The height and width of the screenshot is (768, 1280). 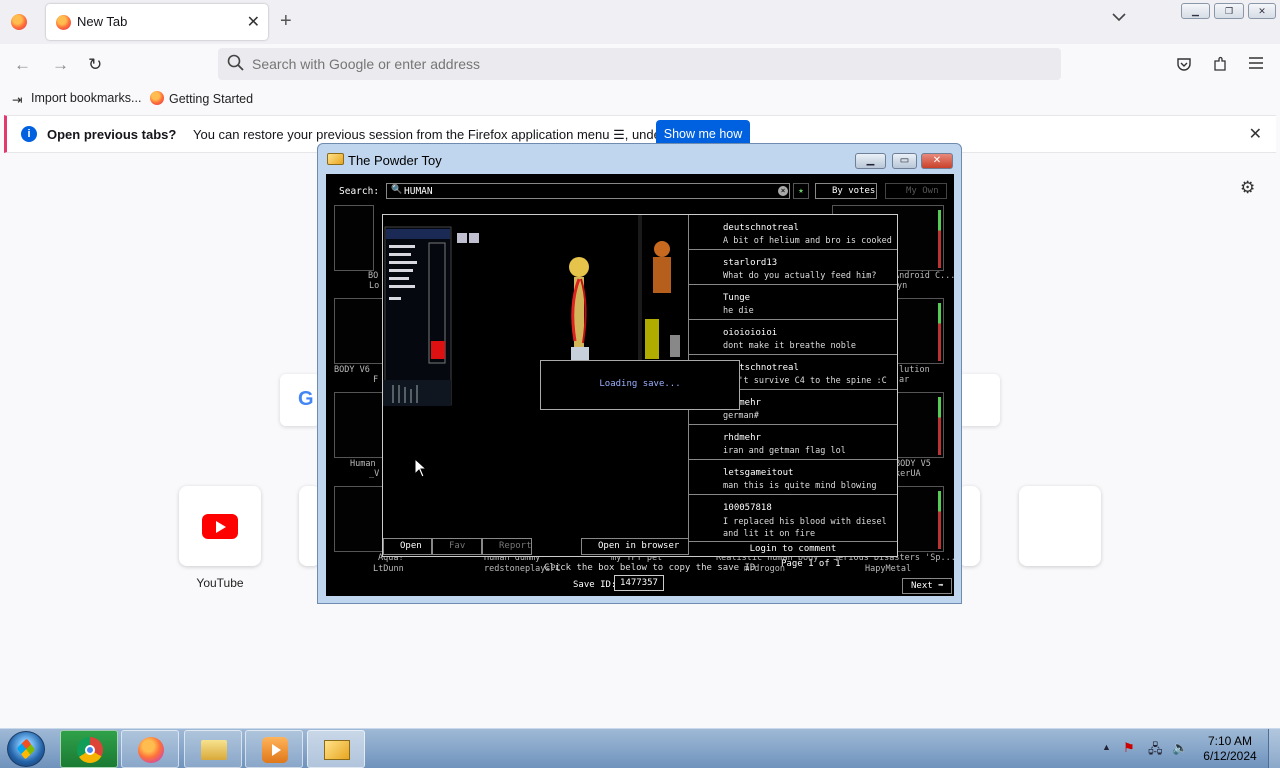 What do you see at coordinates (457, 546) in the screenshot?
I see `fav-button: Fav` at bounding box center [457, 546].